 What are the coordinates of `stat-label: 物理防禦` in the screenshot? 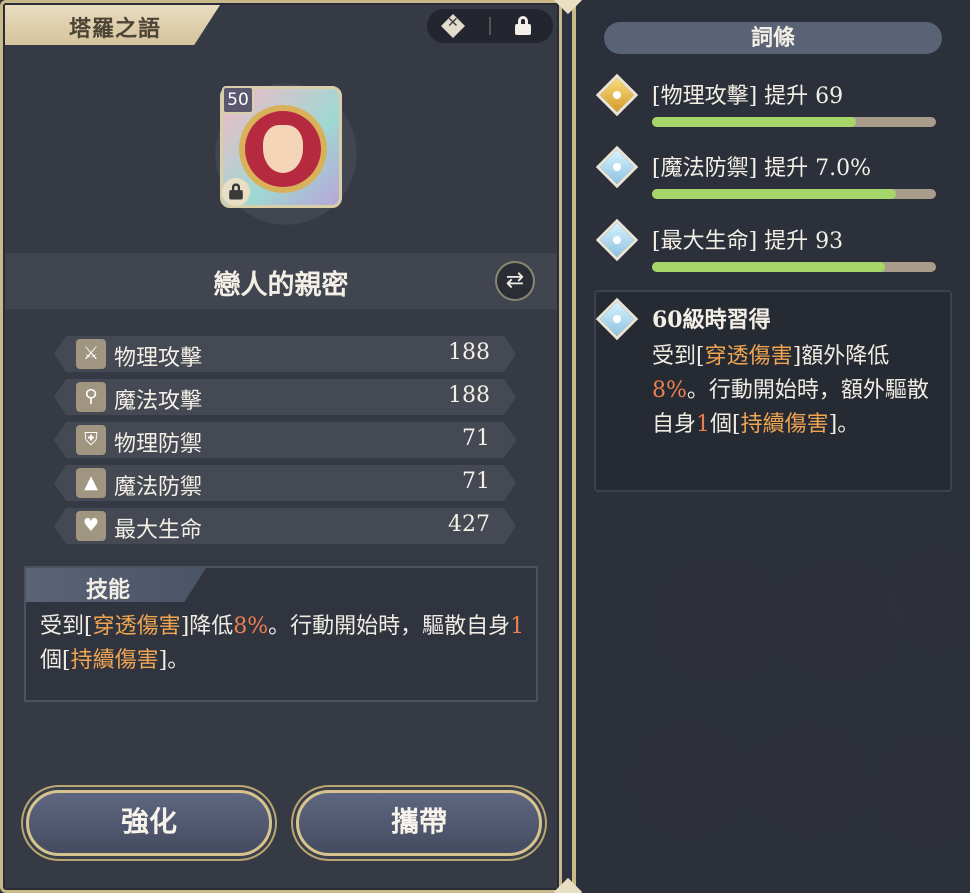 It's located at (158, 444).